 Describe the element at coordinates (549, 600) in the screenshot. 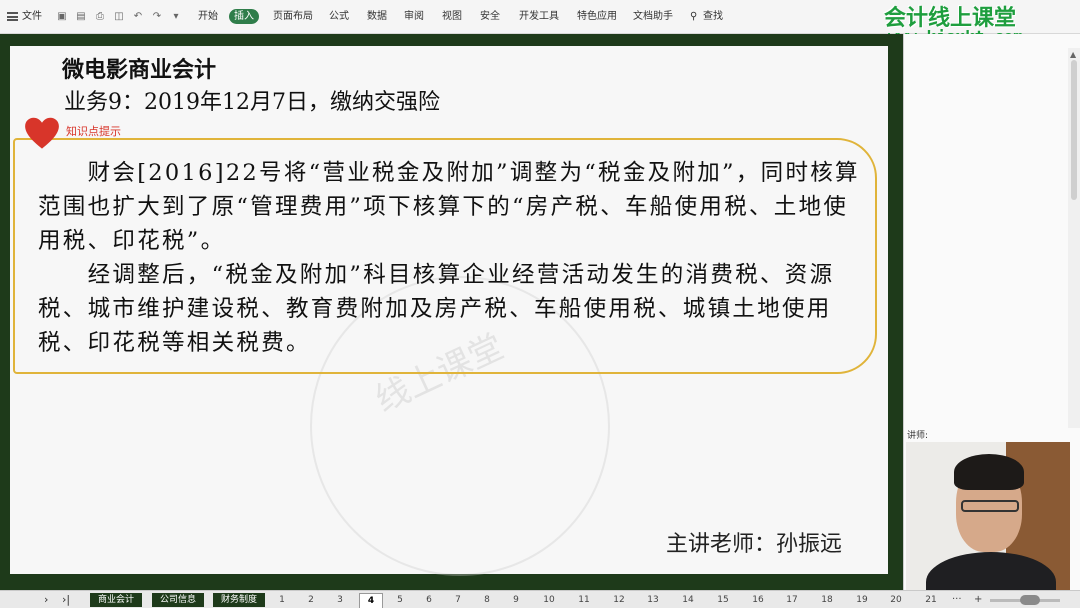

I see `page-tab: 10` at that location.